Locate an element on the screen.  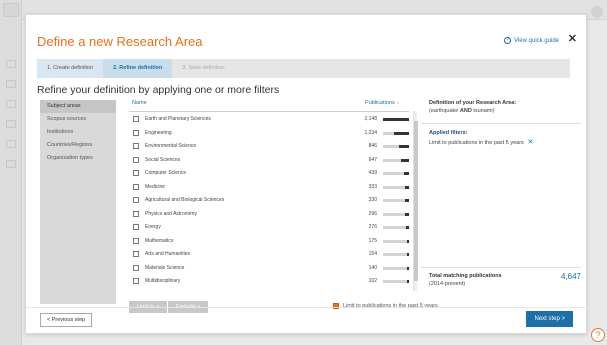
query-operator: AND is located at coordinates (465, 111).